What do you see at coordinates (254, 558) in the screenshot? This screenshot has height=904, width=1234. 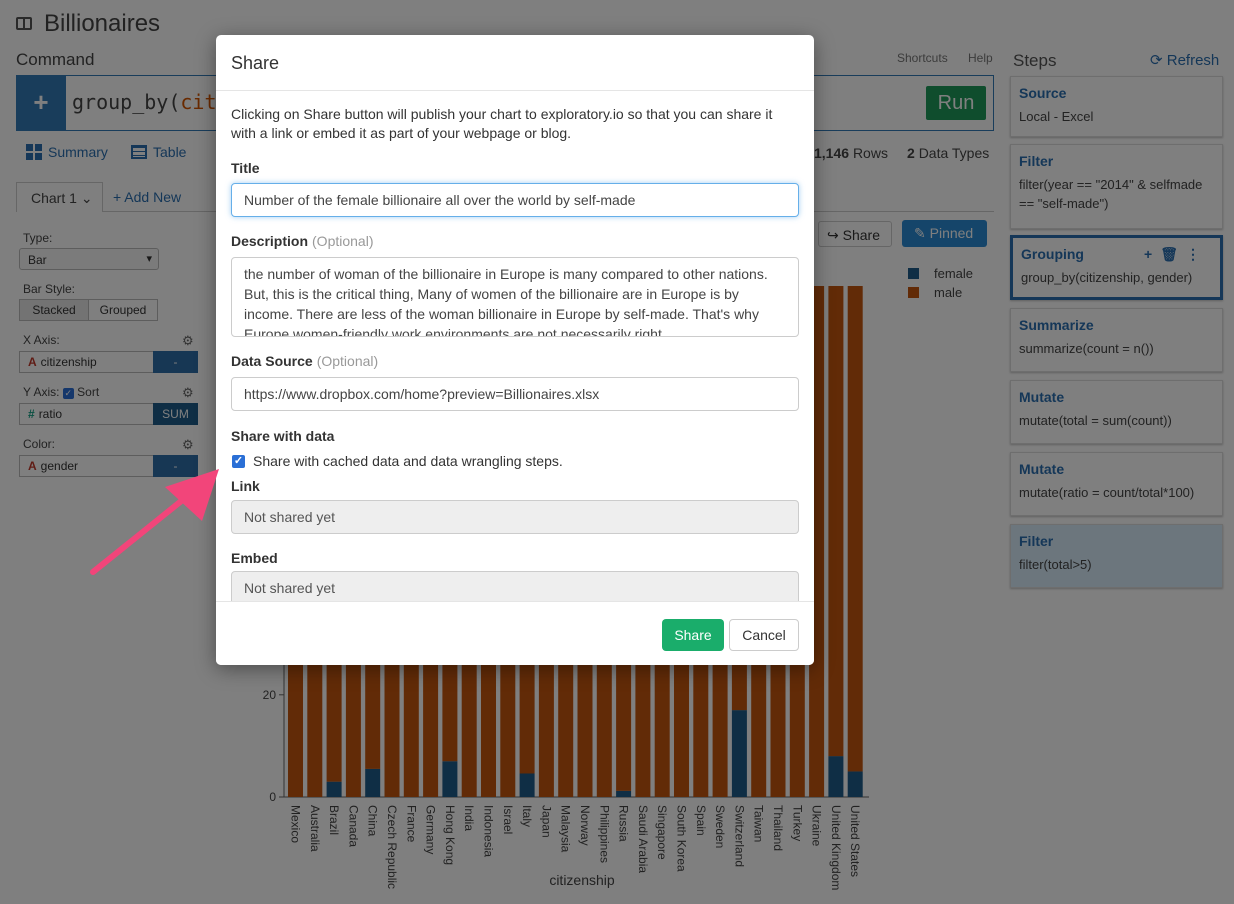 I see `embed-label: Embed` at bounding box center [254, 558].